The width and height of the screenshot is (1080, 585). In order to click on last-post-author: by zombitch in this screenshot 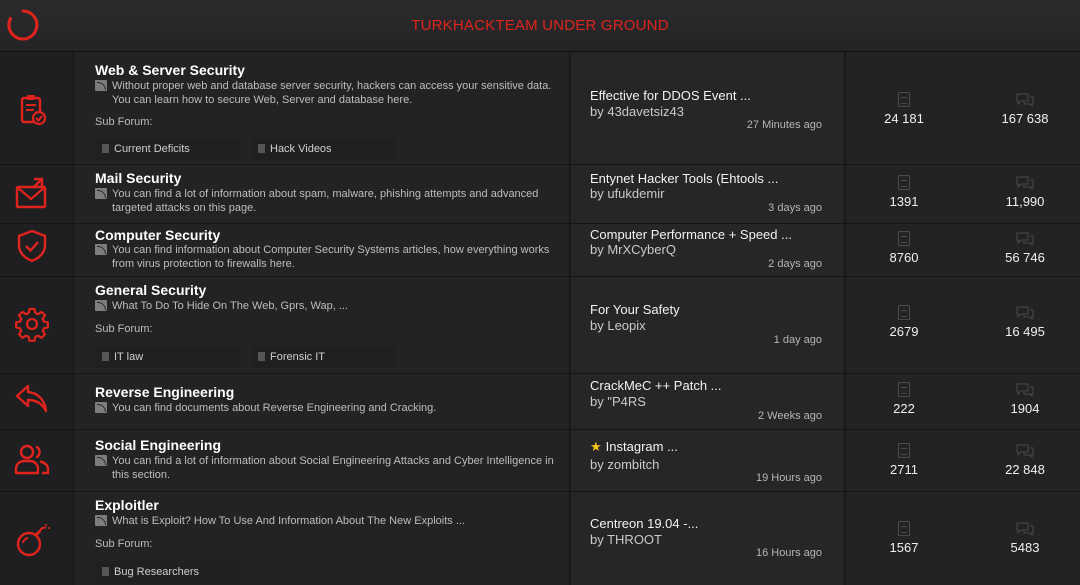, I will do `click(624, 464)`.